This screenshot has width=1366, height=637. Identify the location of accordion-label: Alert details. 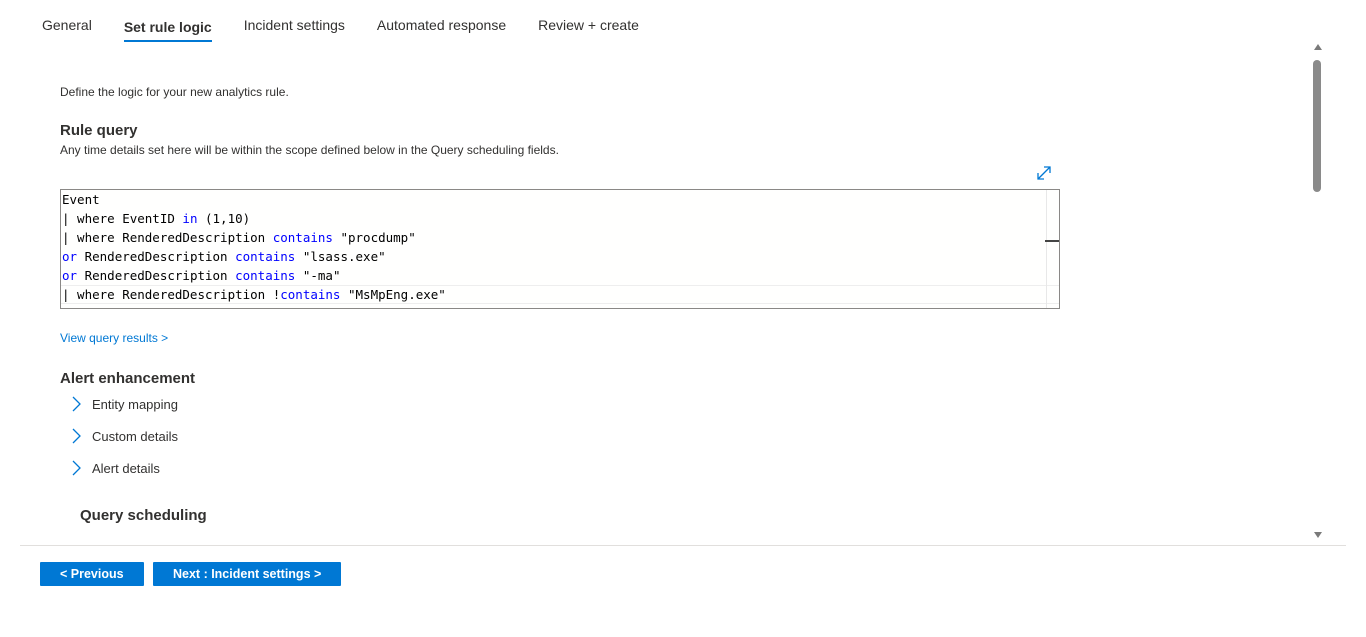
(126, 468).